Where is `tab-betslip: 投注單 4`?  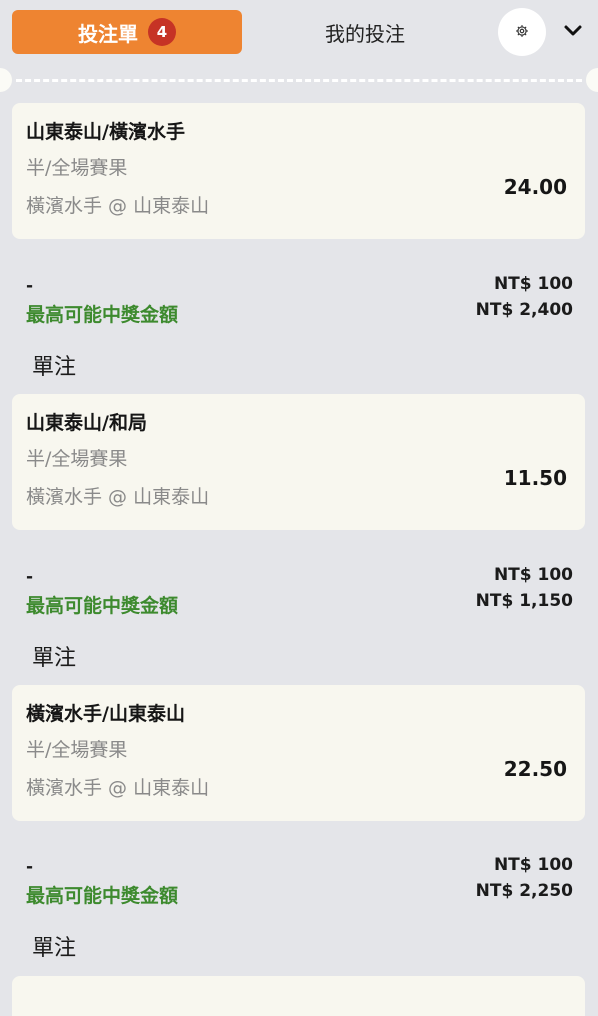 tab-betslip: 投注單 4 is located at coordinates (127, 32).